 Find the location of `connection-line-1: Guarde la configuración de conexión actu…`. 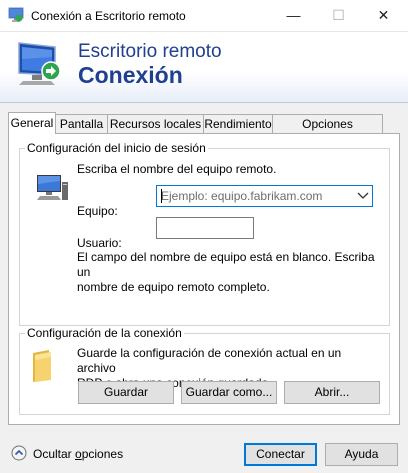

connection-line-1: Guarde la configuración de conexión actu… is located at coordinates (209, 360).